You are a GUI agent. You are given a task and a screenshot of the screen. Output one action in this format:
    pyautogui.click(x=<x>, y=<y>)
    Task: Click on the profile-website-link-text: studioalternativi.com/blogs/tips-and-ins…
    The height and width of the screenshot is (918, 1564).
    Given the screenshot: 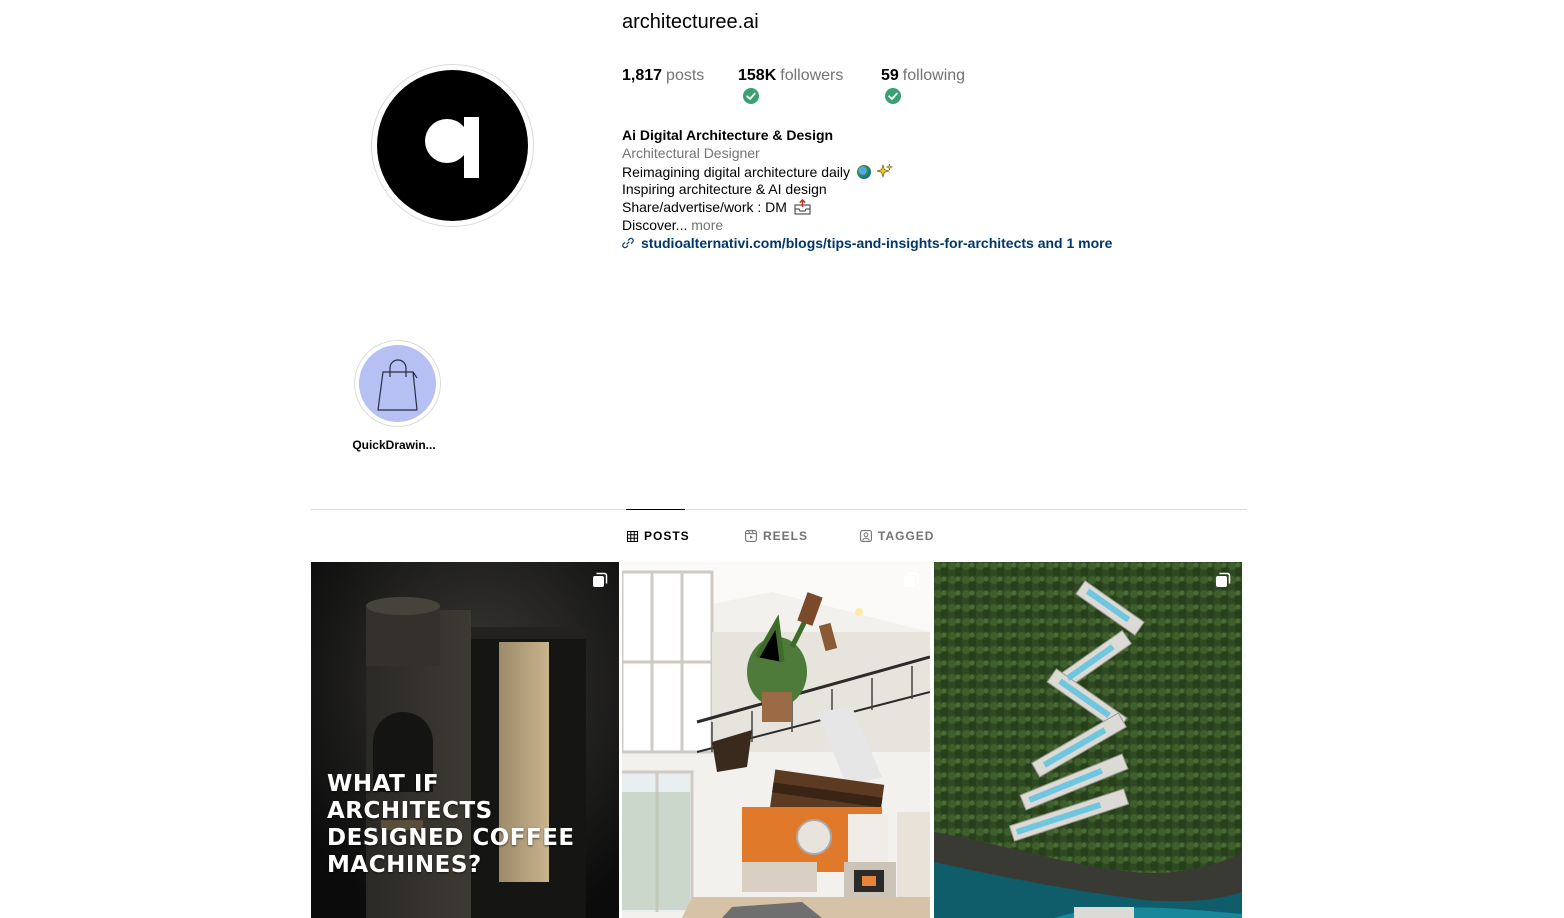 What is the action you would take?
    pyautogui.click(x=877, y=243)
    